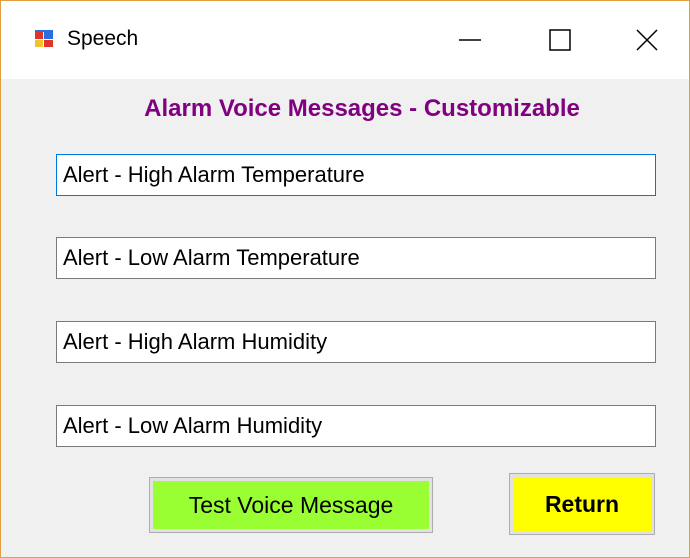 Image resolution: width=690 pixels, height=558 pixels. Describe the element at coordinates (356, 426) in the screenshot. I see `low-humidity-message-field` at that location.